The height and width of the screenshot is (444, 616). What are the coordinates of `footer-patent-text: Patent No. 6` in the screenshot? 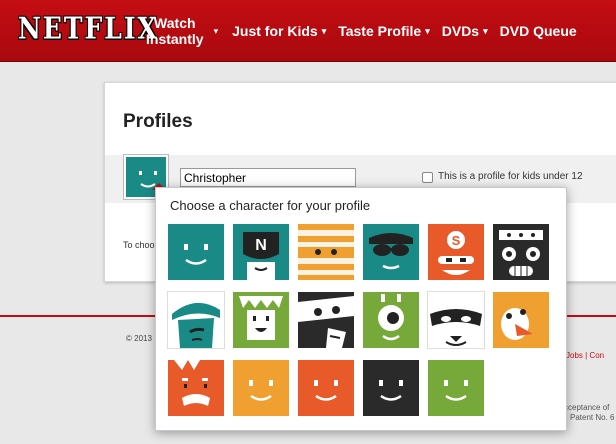 It's located at (592, 417).